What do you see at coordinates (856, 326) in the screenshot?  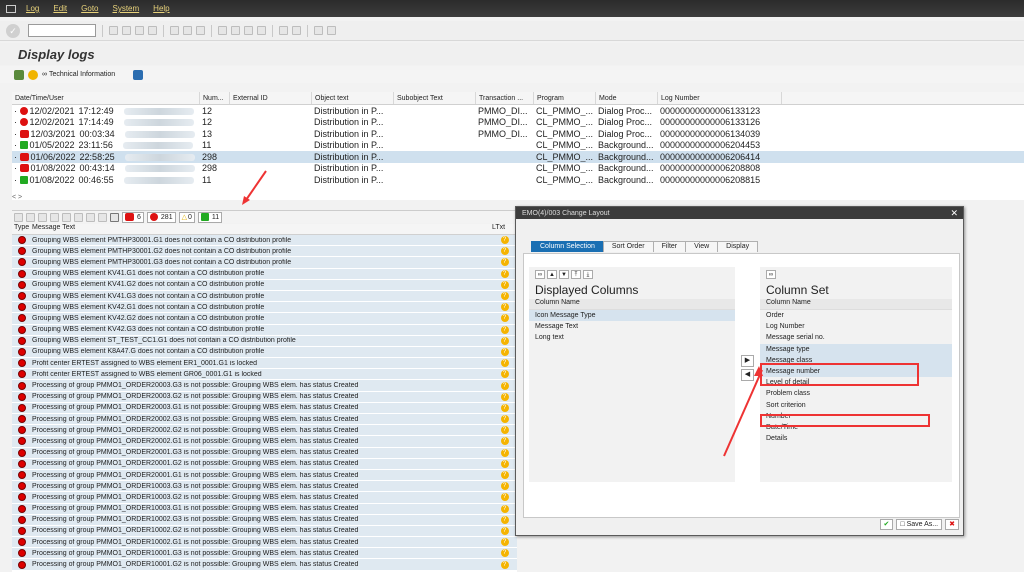 I see `column-set-item: Log Number` at bounding box center [856, 326].